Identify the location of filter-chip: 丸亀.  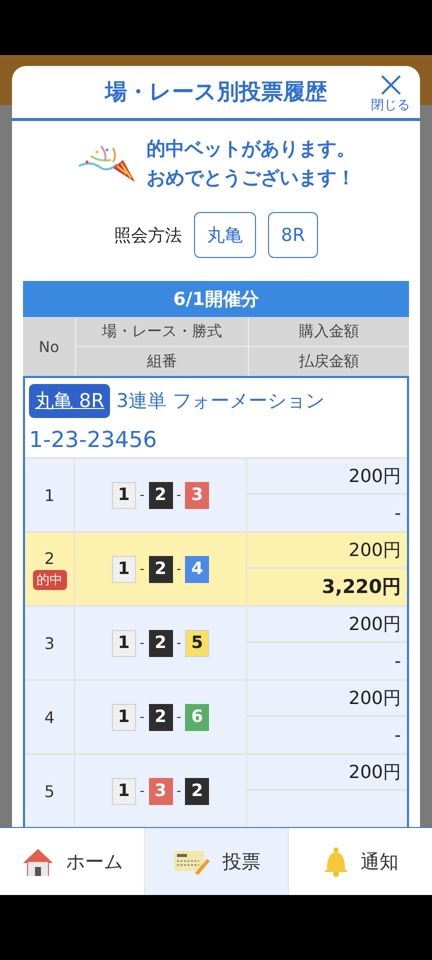
(225, 235).